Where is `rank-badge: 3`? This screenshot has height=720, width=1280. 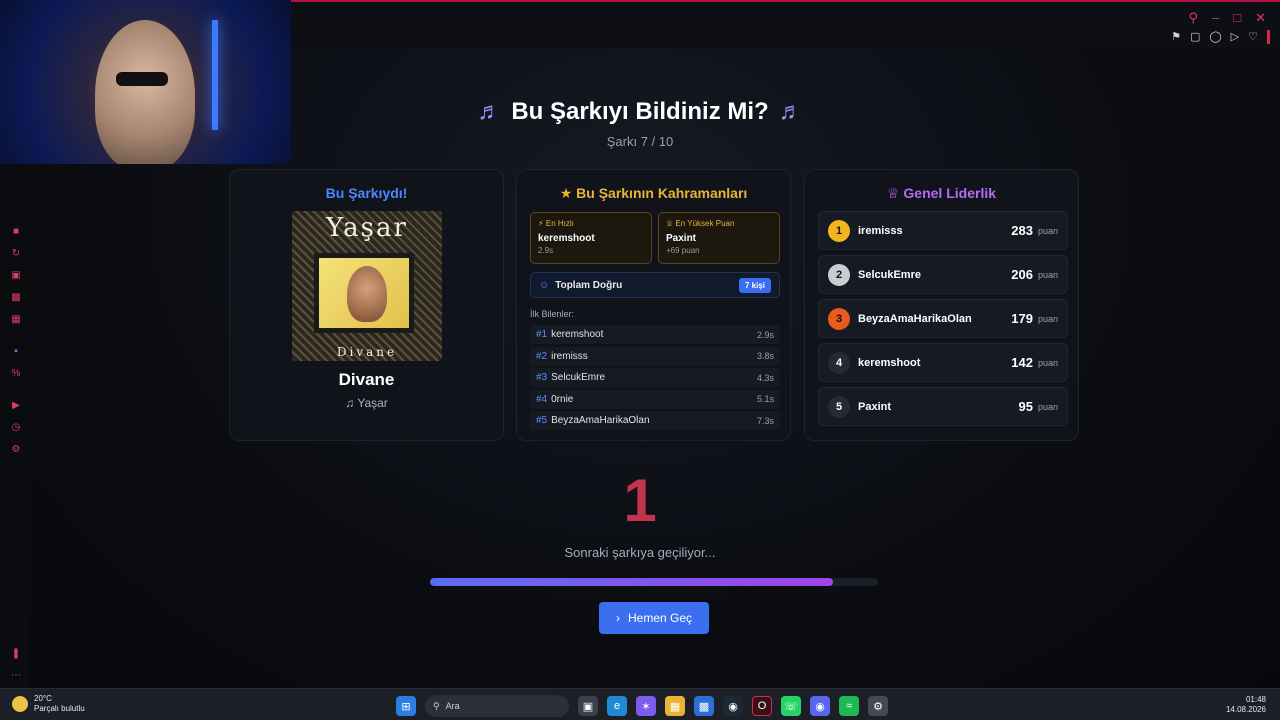
rank-badge: 3 is located at coordinates (839, 318).